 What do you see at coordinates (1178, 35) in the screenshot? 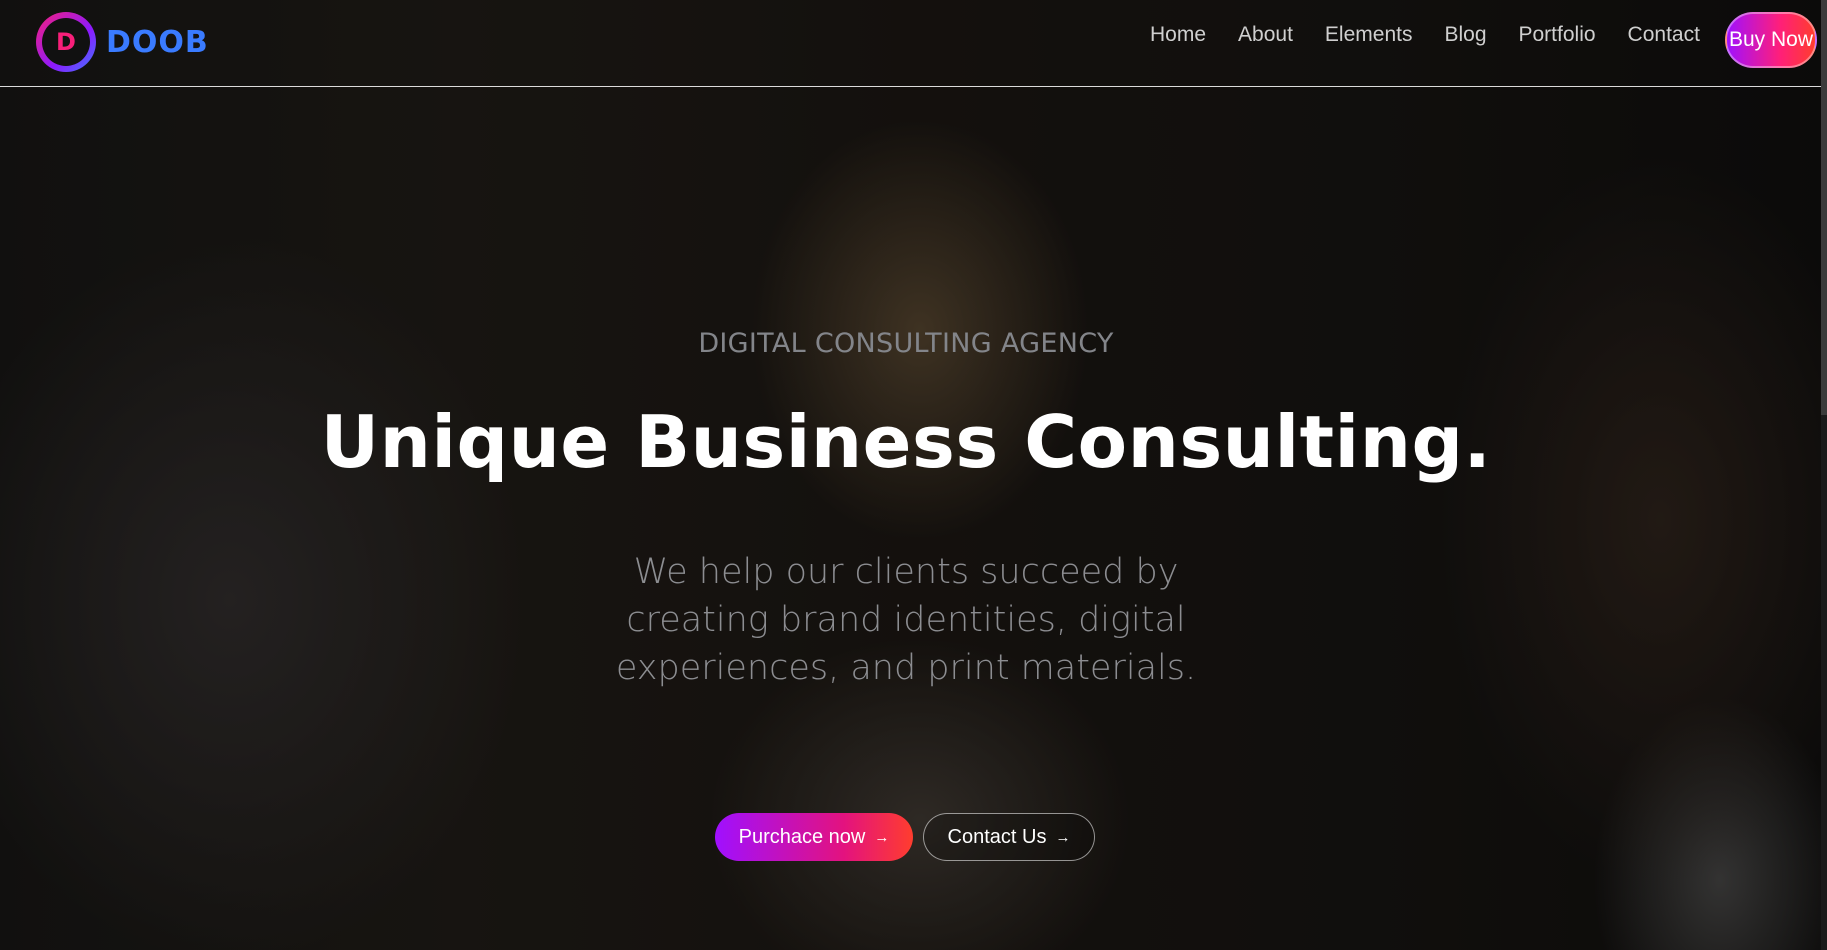
I see `nav-item-home: Home` at bounding box center [1178, 35].